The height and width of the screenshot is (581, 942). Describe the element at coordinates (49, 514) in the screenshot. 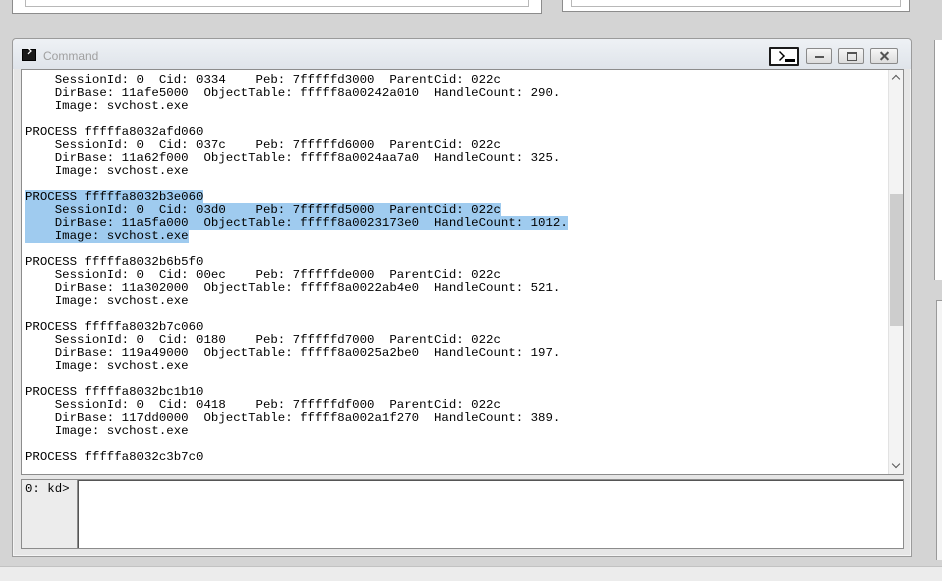

I see `prompt-label-area: 0: kd>` at that location.